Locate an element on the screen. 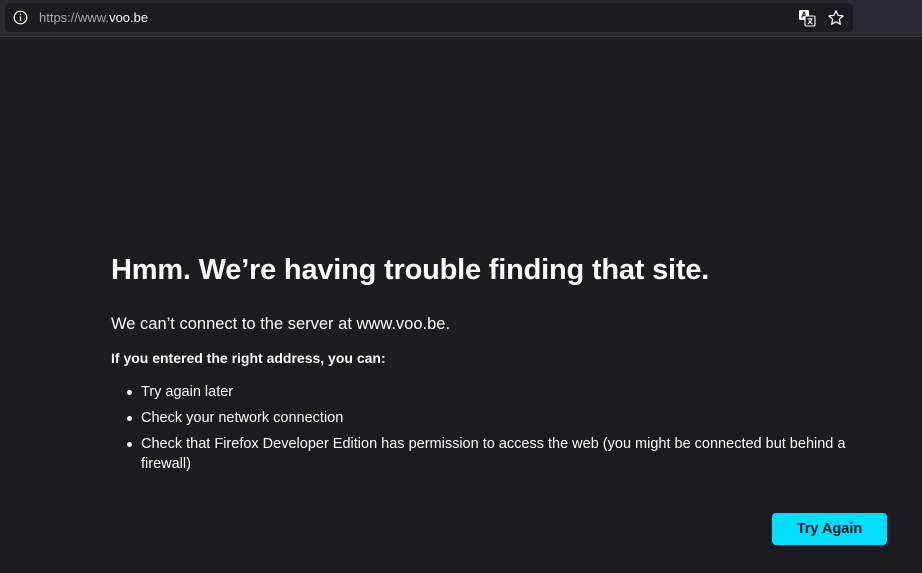 This screenshot has width=922, height=573. url-scheme: https://www. is located at coordinates (74, 17).